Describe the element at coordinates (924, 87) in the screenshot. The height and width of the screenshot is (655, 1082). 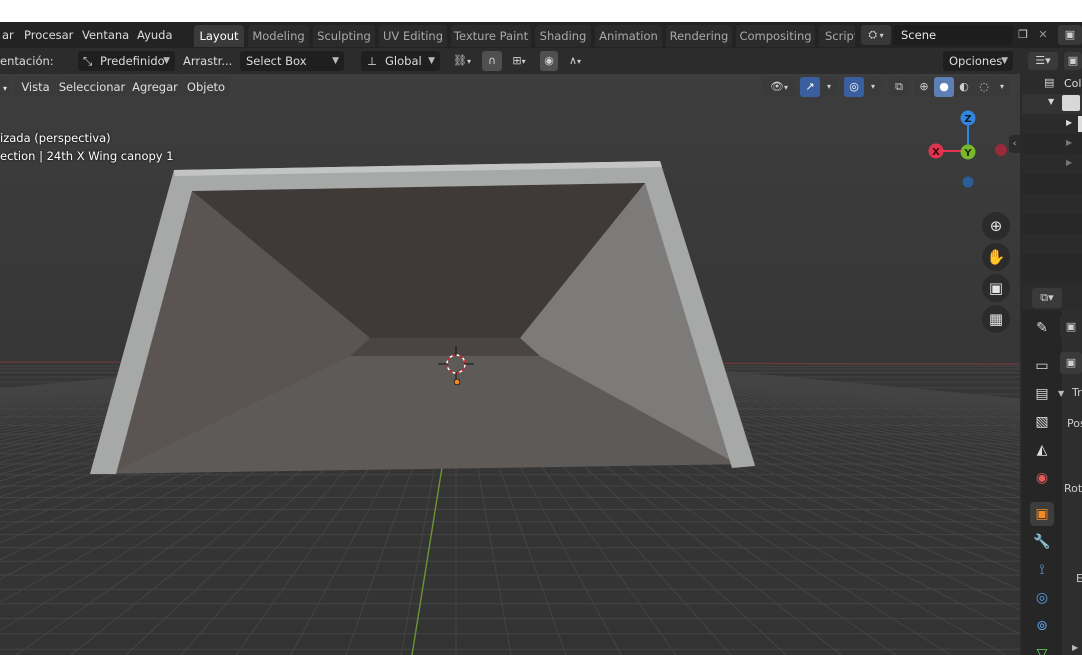
I see `wireframe-shading-icon: ⊕` at that location.